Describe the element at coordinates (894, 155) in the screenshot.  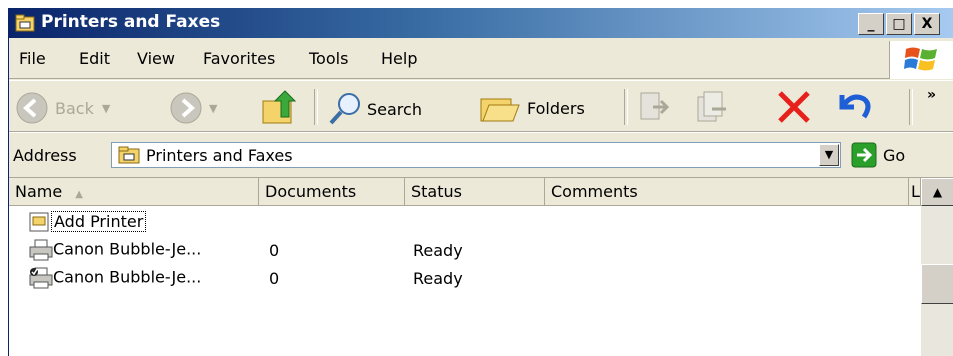
I see `go-label: Go` at that location.